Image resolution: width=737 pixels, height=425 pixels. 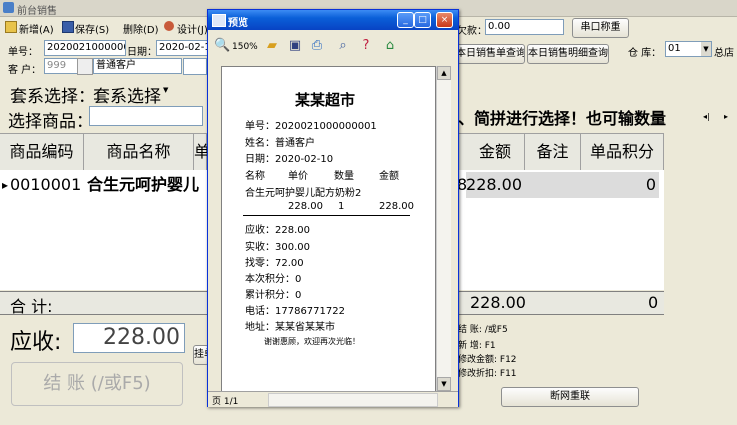 What do you see at coordinates (396, 206) in the screenshot?
I see `receipt-item-amount: 228.00` at bounding box center [396, 206].